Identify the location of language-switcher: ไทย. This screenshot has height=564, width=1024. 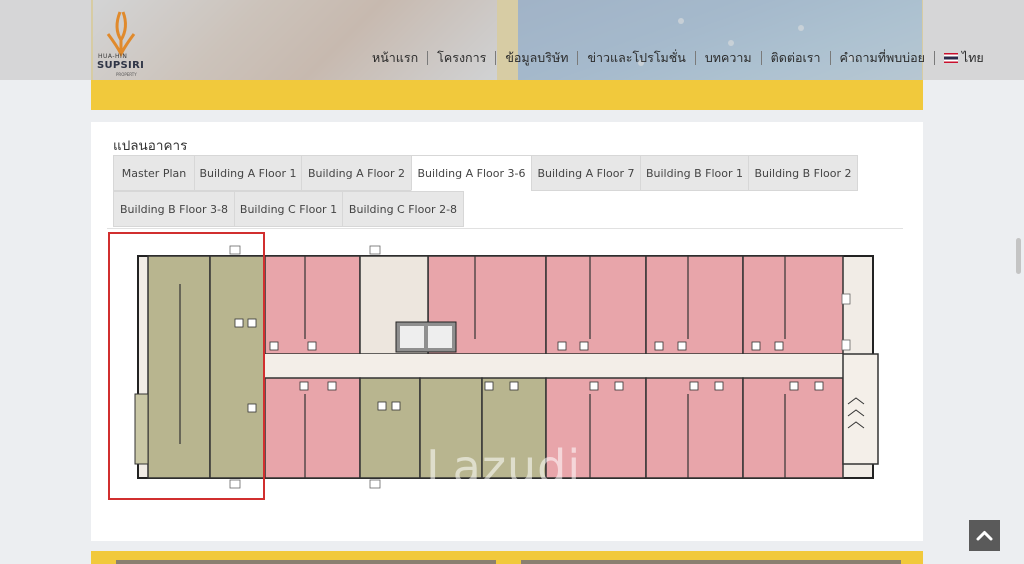
(963, 58).